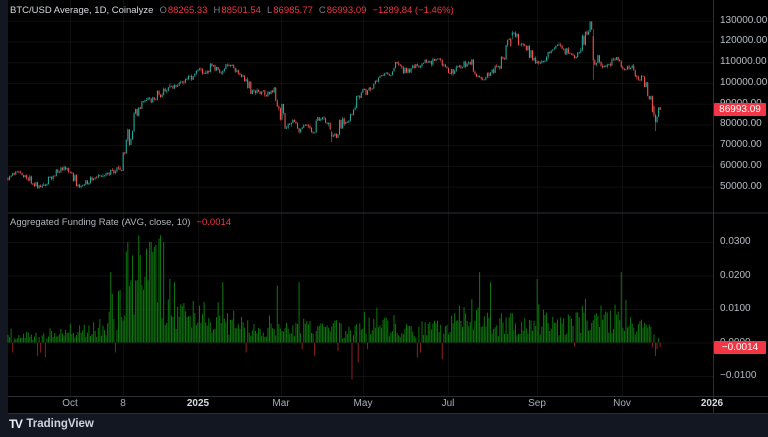  Describe the element at coordinates (741, 165) in the screenshot. I see `price-tick-label: 60000.00` at that location.